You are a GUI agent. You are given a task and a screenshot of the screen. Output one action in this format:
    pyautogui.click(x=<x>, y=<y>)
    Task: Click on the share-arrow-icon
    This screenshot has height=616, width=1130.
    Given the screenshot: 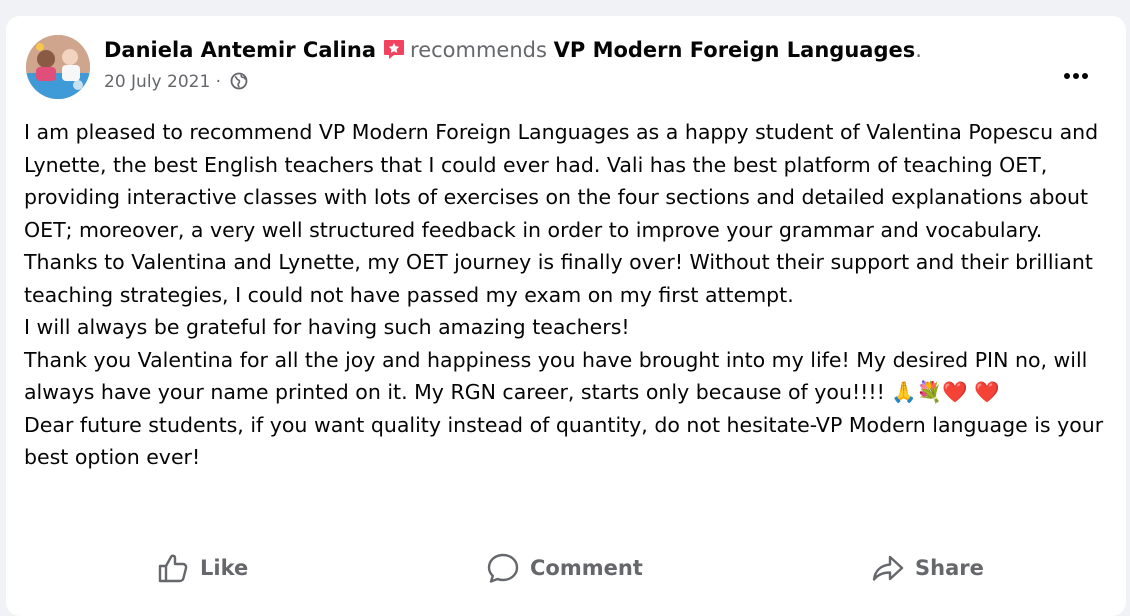 What is the action you would take?
    pyautogui.click(x=888, y=568)
    